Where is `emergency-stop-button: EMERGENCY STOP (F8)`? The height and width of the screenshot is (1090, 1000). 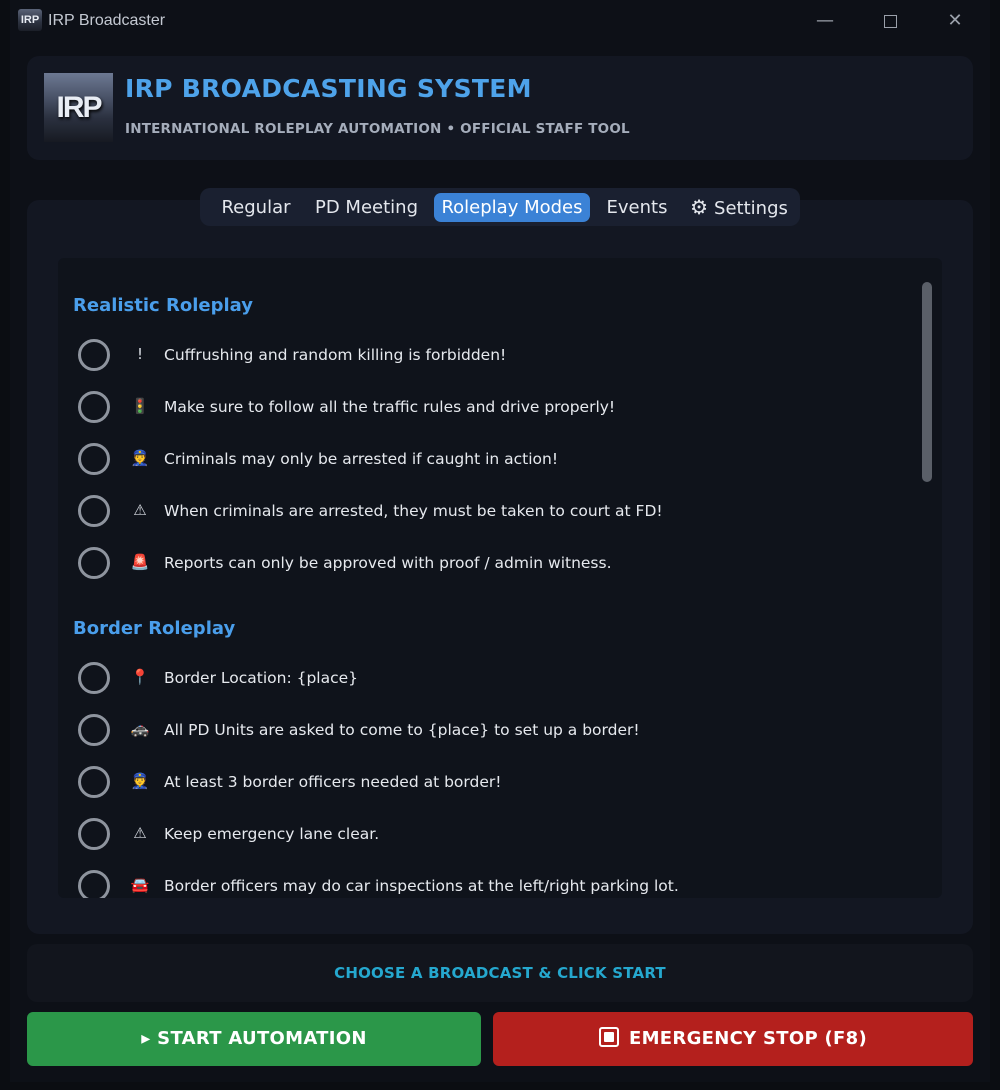
emergency-stop-button: EMERGENCY STOP (F8) is located at coordinates (733, 1039).